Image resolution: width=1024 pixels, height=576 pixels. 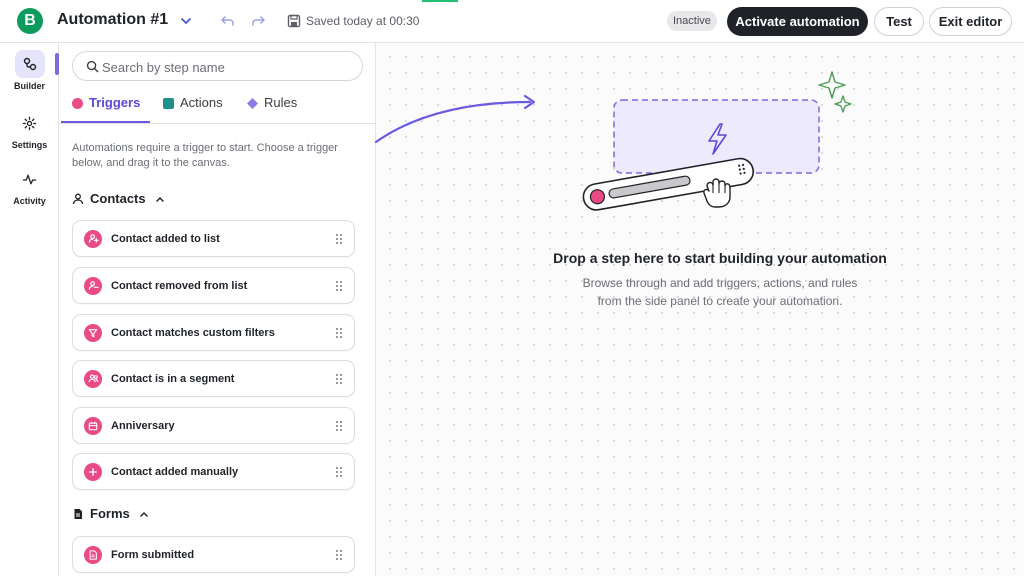 I want to click on search-input, so click(x=227, y=67).